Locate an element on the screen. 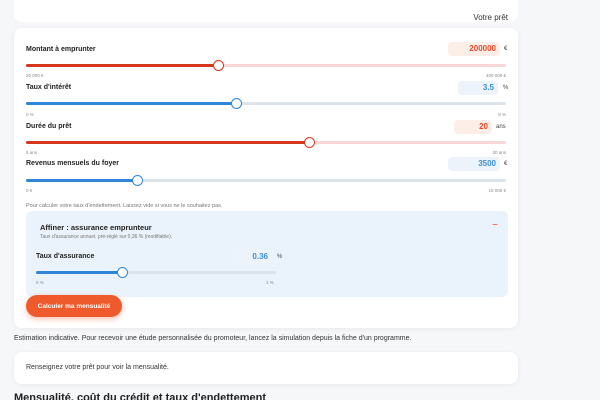 This screenshot has height=400, width=600. insurance-rate-label: Taux d'assurance is located at coordinates (65, 256).